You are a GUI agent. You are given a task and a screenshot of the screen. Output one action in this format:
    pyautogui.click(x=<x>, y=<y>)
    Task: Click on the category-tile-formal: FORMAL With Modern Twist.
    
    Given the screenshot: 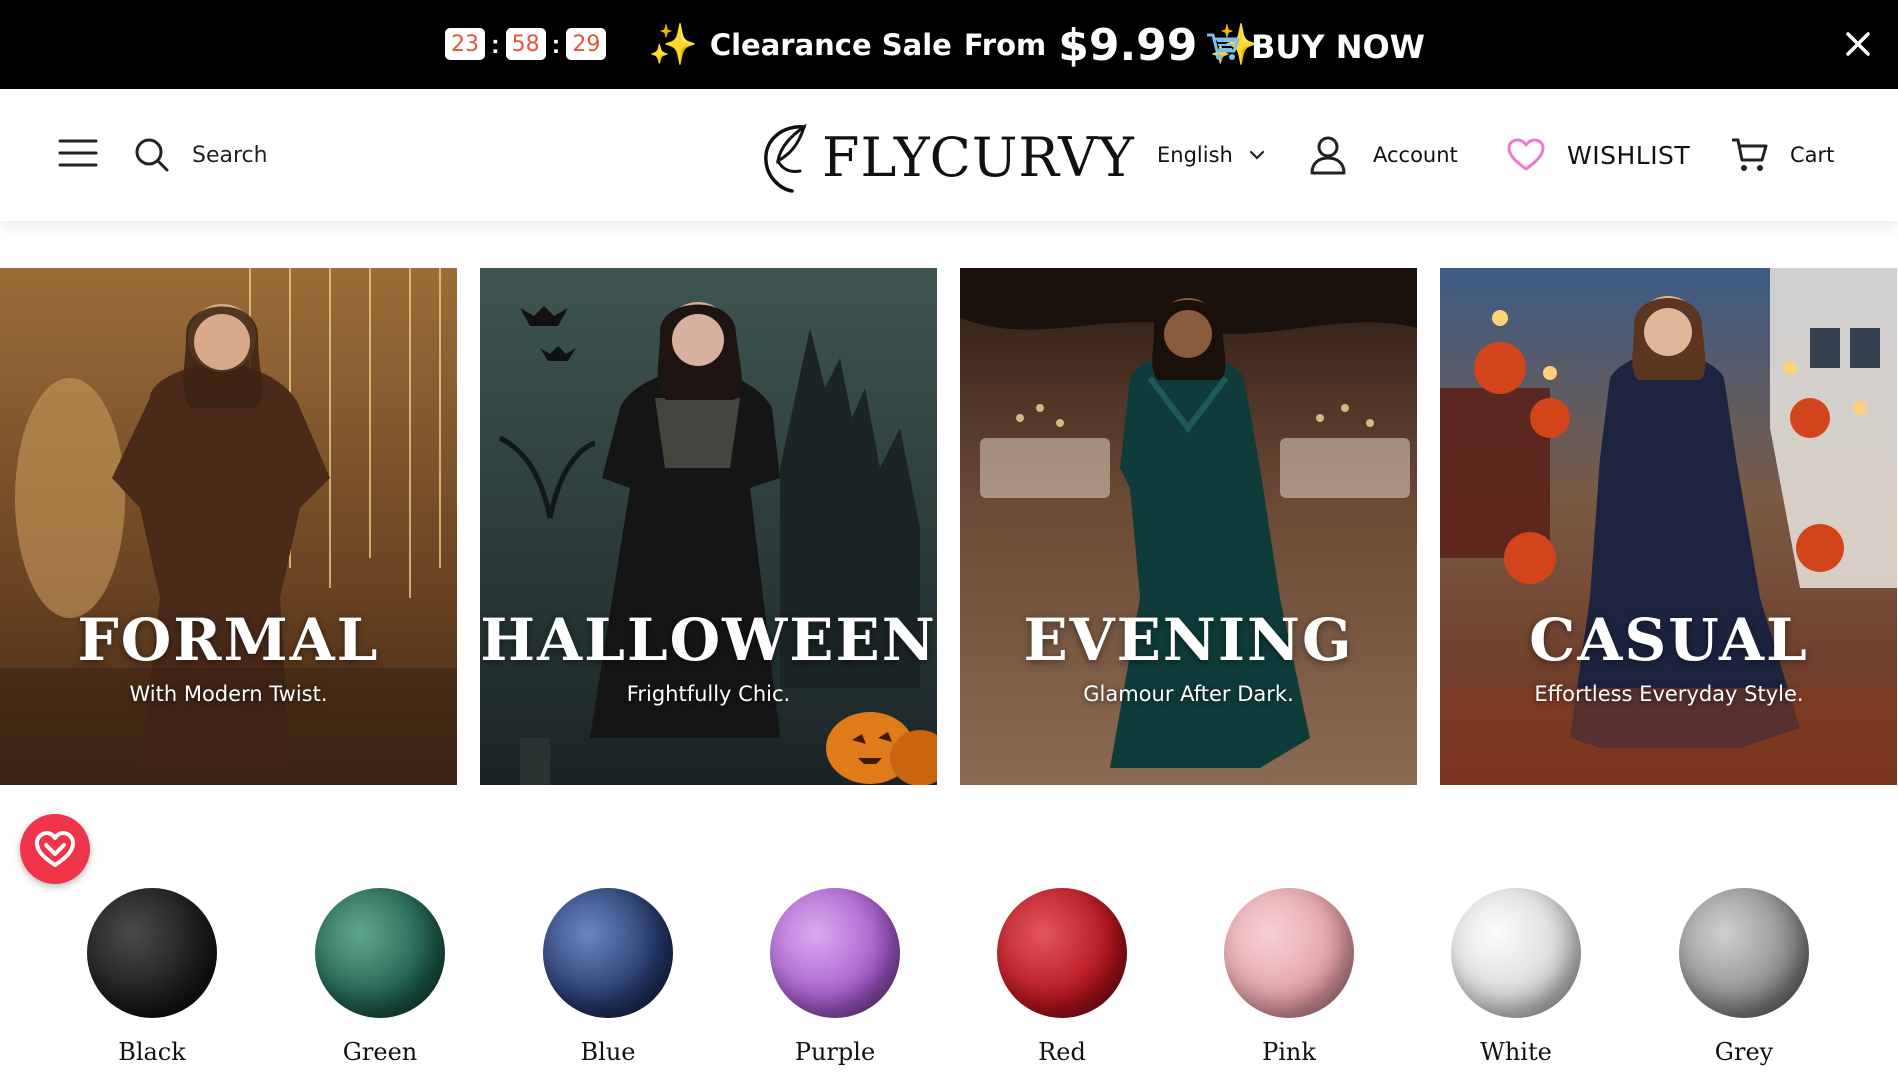 What is the action you would take?
    pyautogui.click(x=228, y=526)
    